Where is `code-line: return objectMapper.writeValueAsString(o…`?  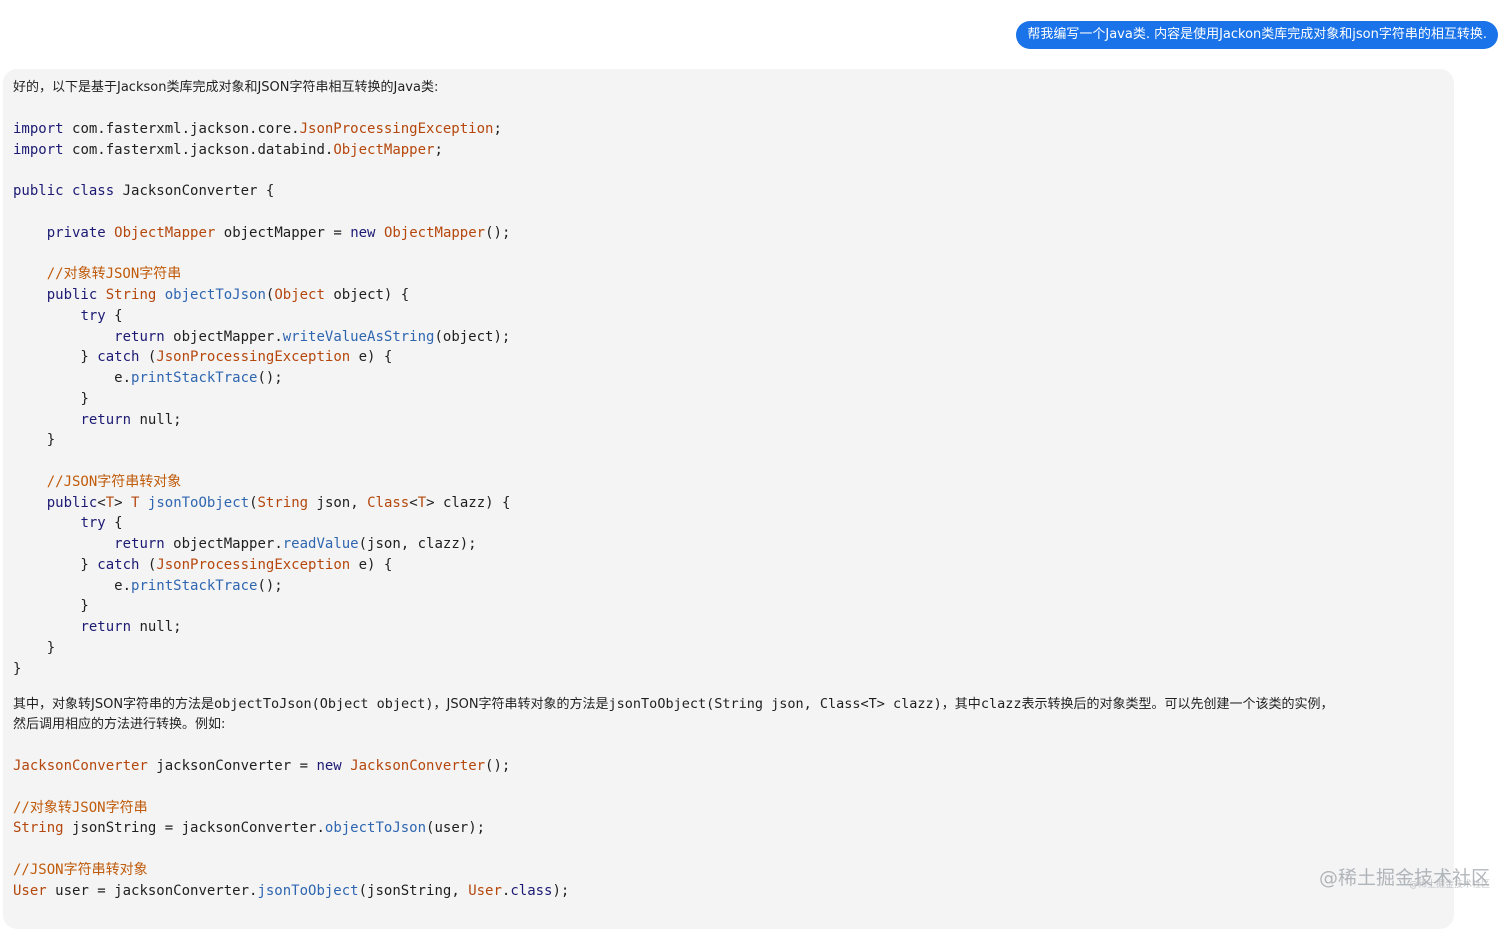 code-line: return objectMapper.writeValueAsString(o… is located at coordinates (261, 337).